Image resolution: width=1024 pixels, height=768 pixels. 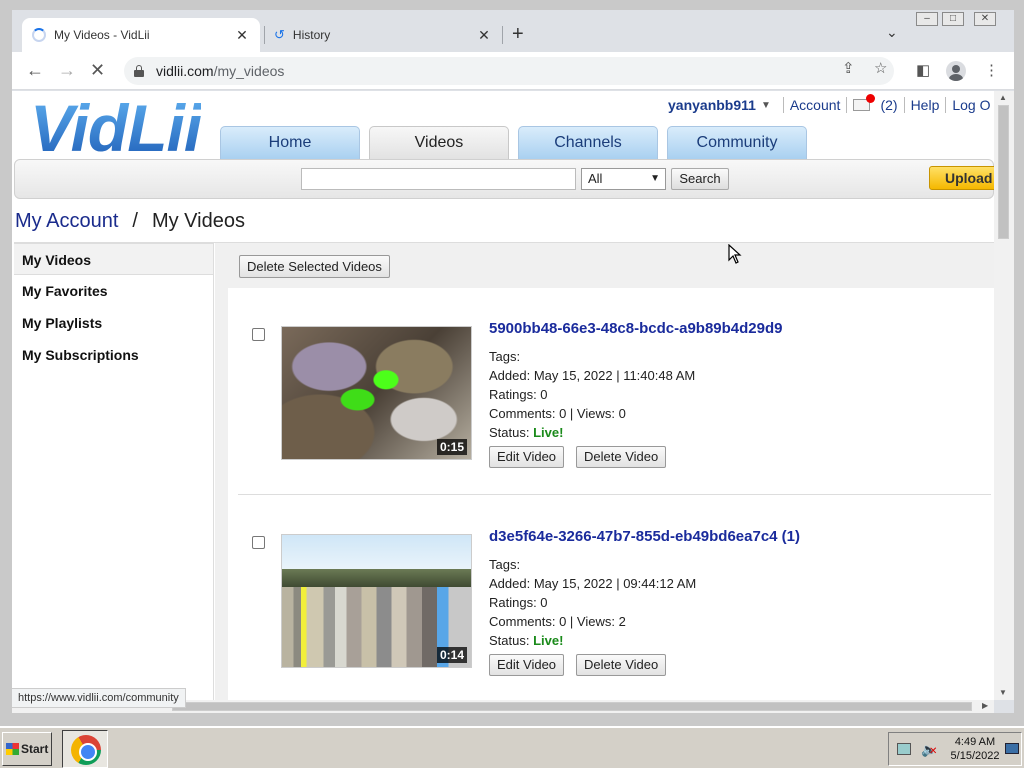 What do you see at coordinates (39, 35) in the screenshot?
I see `loading-spinner-icon` at bounding box center [39, 35].